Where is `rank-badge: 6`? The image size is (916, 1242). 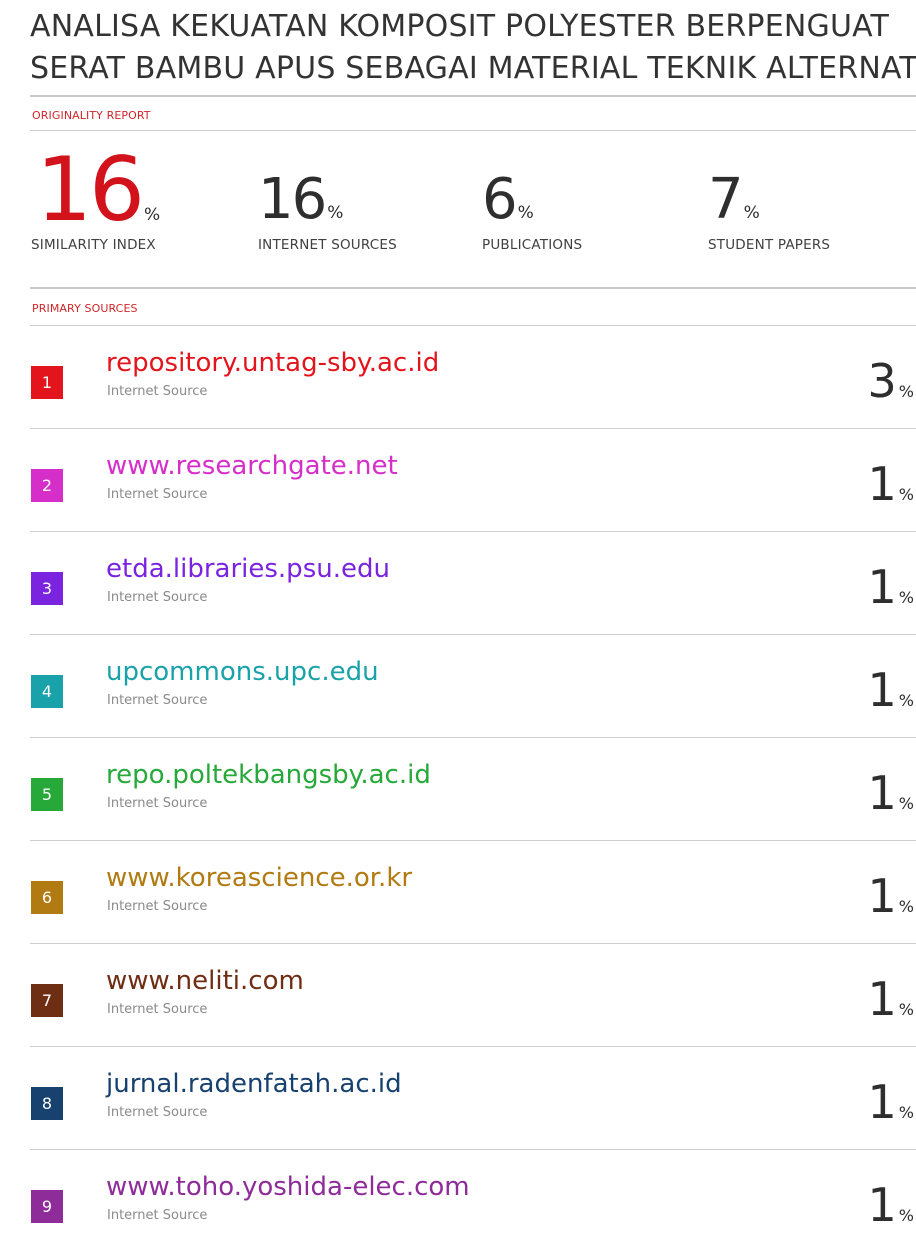
rank-badge: 6 is located at coordinates (47, 897).